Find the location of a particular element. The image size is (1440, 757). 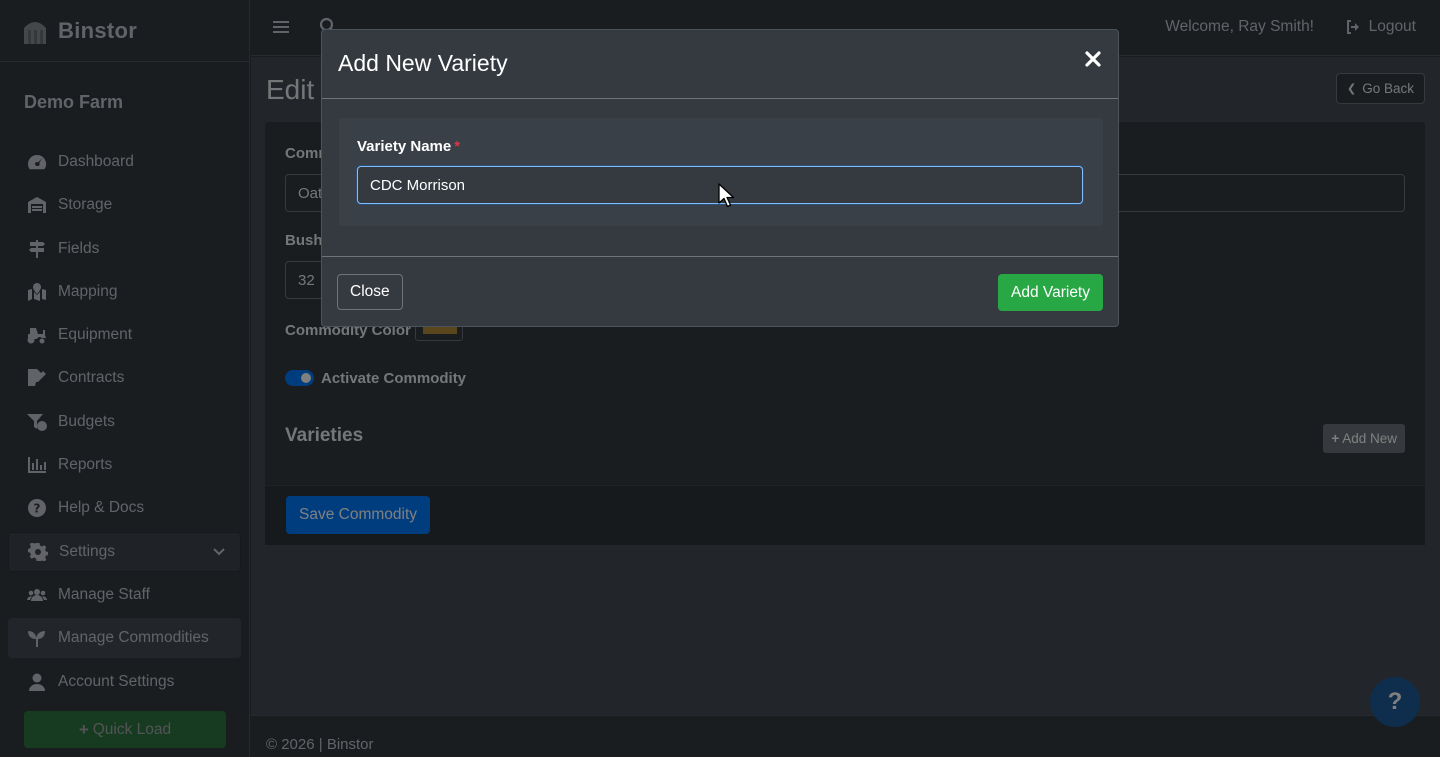

add-variety-button: Add Variety is located at coordinates (1050, 292).